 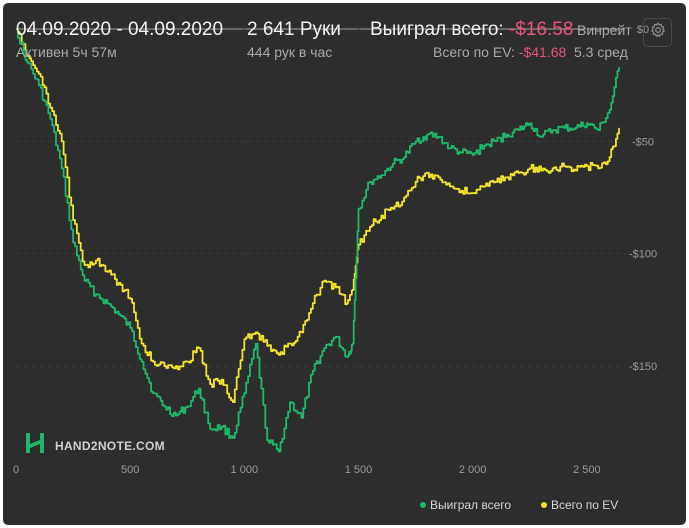 I want to click on y-axis-ticks: $0-$50-$100-$150, so click(x=643, y=198).